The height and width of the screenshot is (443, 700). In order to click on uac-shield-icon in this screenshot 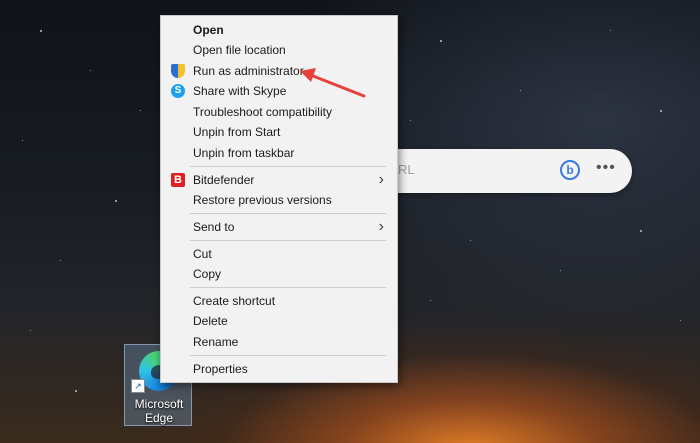, I will do `click(178, 71)`.